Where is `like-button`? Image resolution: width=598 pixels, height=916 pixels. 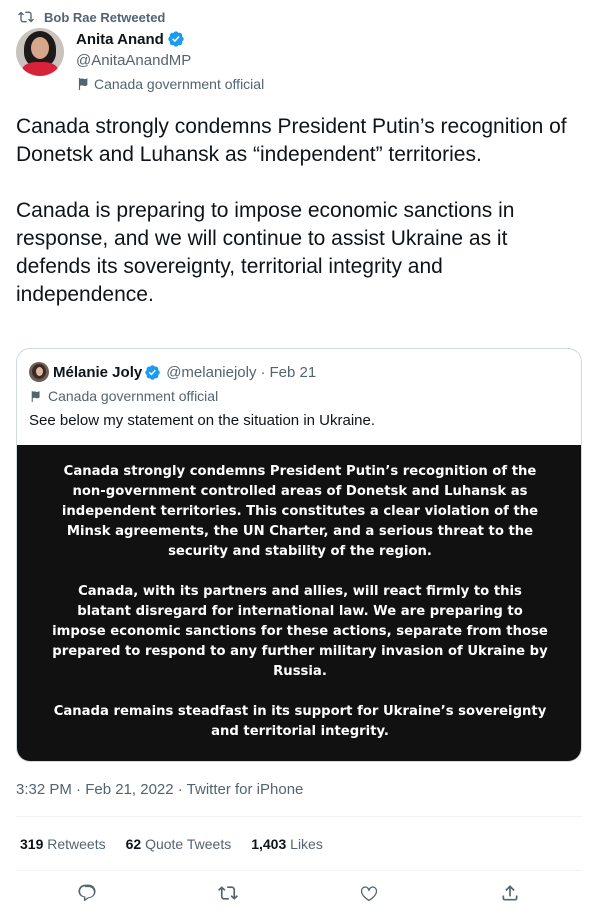 like-button is located at coordinates (369, 893).